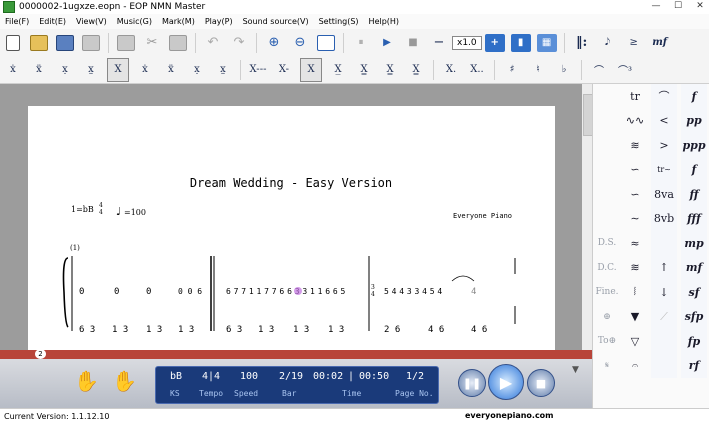 The width and height of the screenshot is (709, 426). Describe the element at coordinates (564, 70) in the screenshot. I see `flat-button: ♭` at that location.